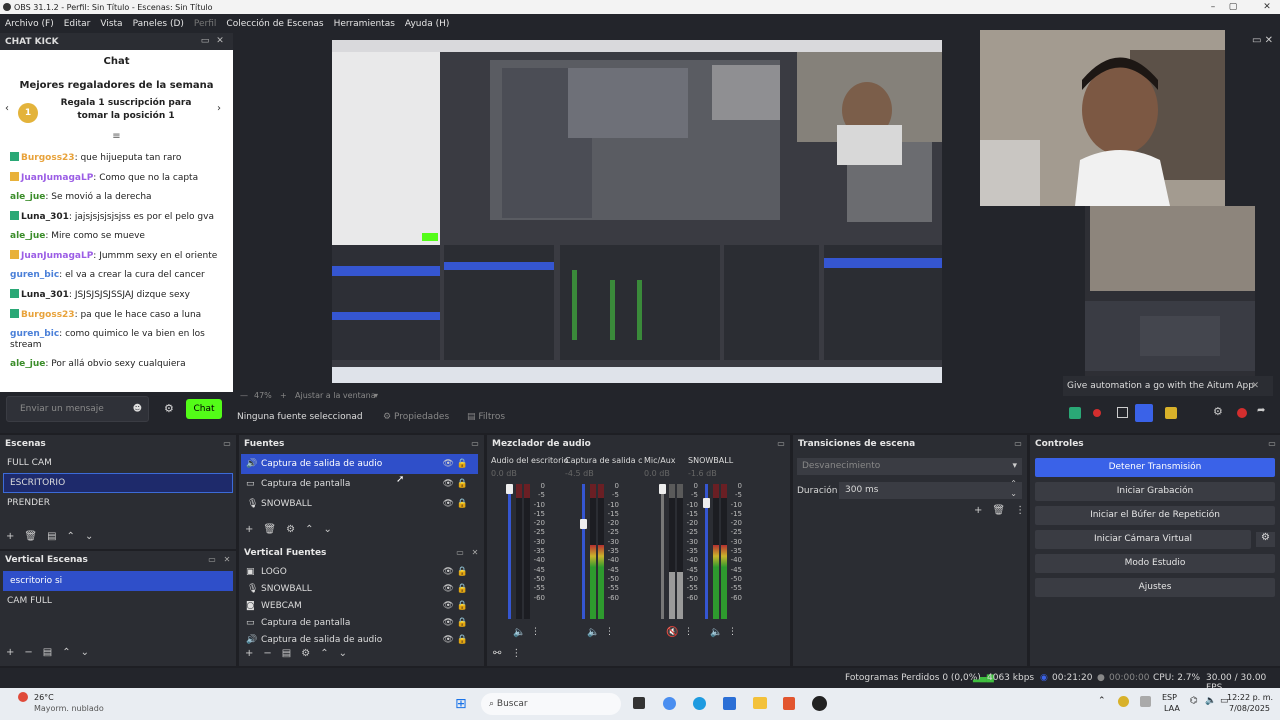 This screenshot has width=1280, height=720. Describe the element at coordinates (1194, 701) in the screenshot. I see `network-icon: ⌬` at that location.